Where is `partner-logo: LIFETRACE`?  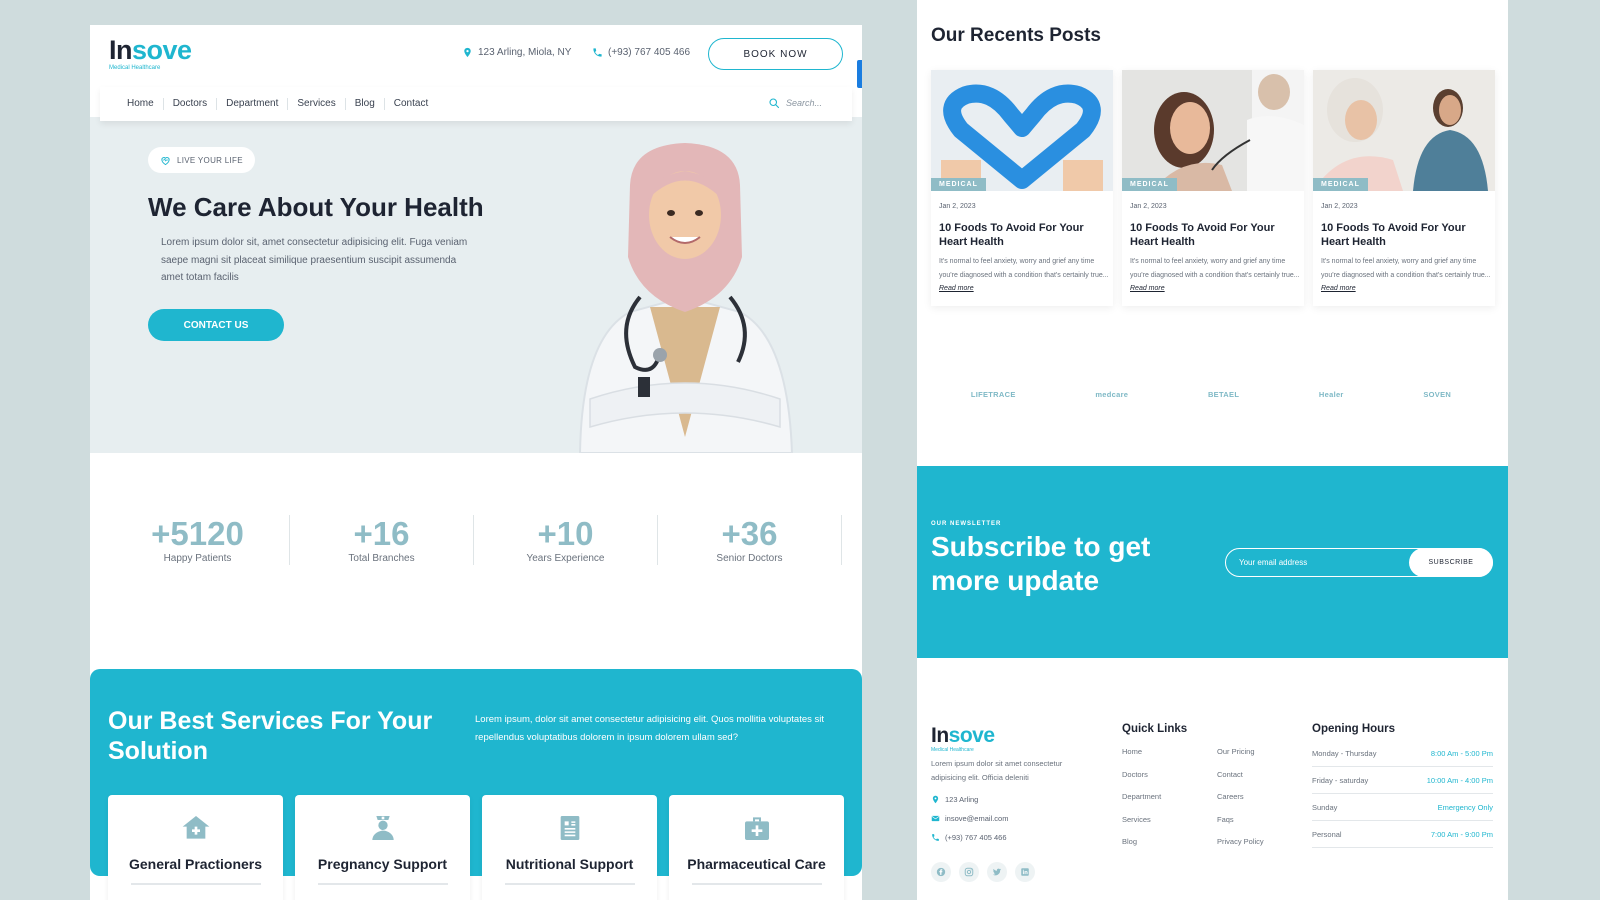
partner-logo: LIFETRACE is located at coordinates (993, 394).